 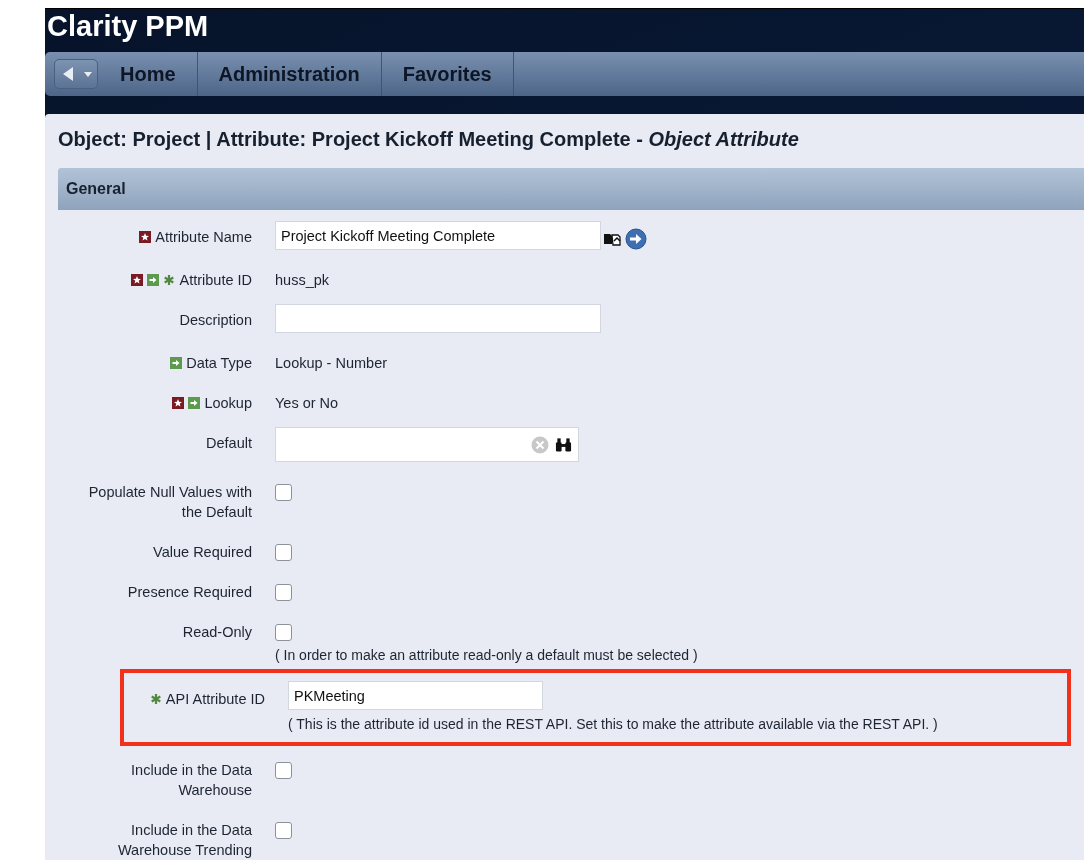 I want to click on menu-tab: Administration, so click(x=289, y=74).